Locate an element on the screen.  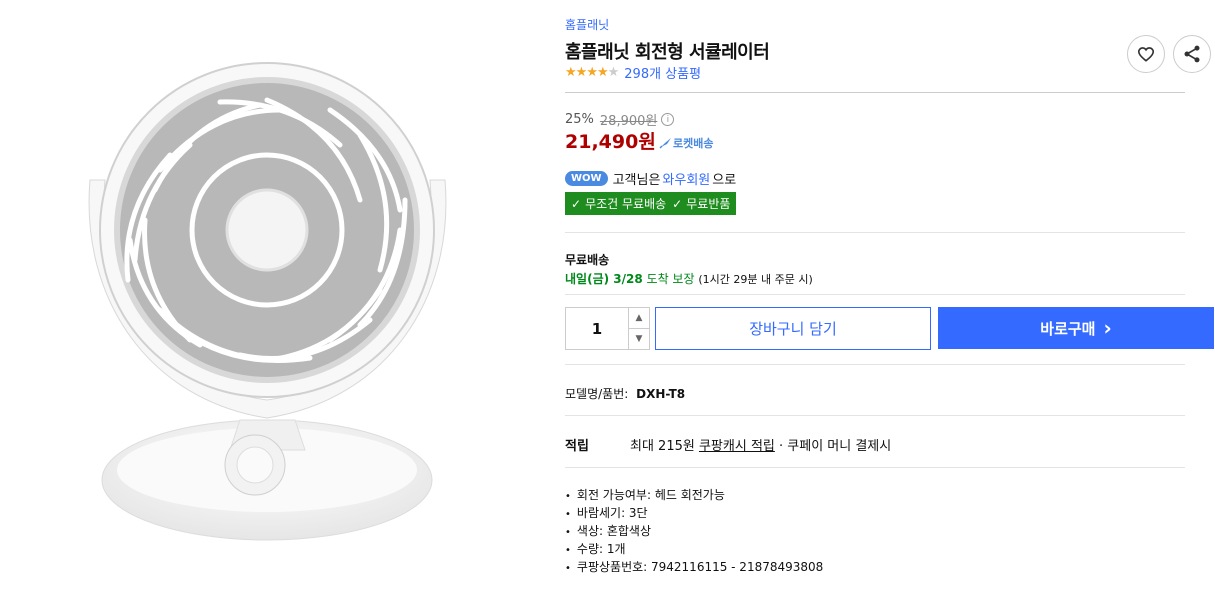
points-suffix: · 쿠페이 머니 결제시 is located at coordinates (835, 446).